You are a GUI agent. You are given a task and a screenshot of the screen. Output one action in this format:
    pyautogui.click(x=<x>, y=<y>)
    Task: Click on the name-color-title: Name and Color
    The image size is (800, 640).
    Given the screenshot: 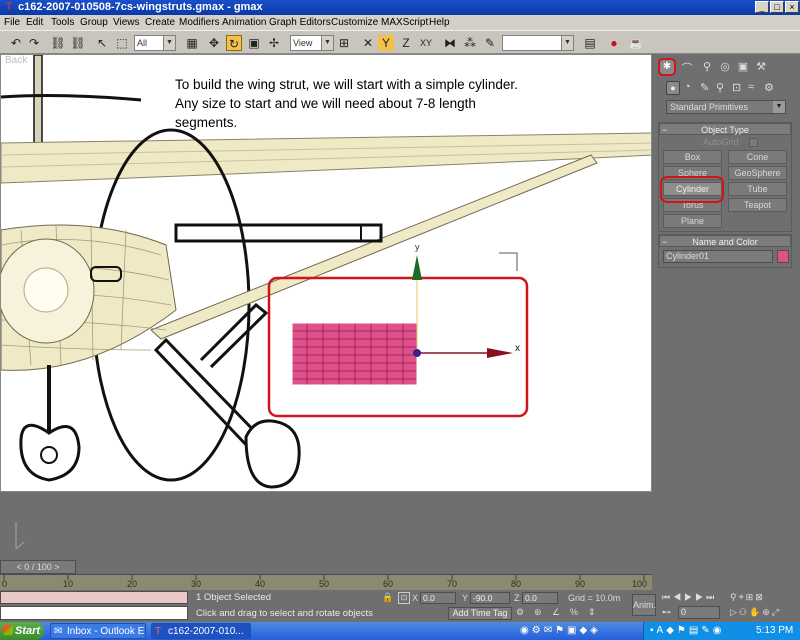 What is the action you would take?
    pyautogui.click(x=725, y=242)
    